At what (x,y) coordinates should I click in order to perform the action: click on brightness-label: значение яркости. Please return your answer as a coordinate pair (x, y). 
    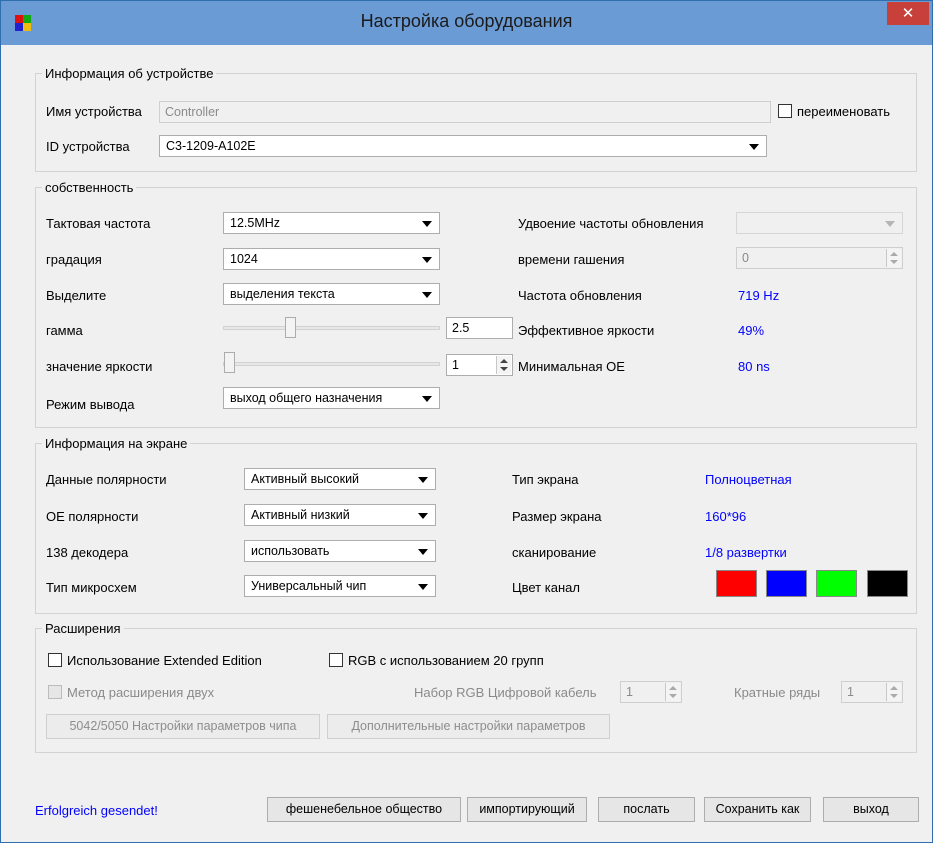
    Looking at the image, I should click on (99, 366).